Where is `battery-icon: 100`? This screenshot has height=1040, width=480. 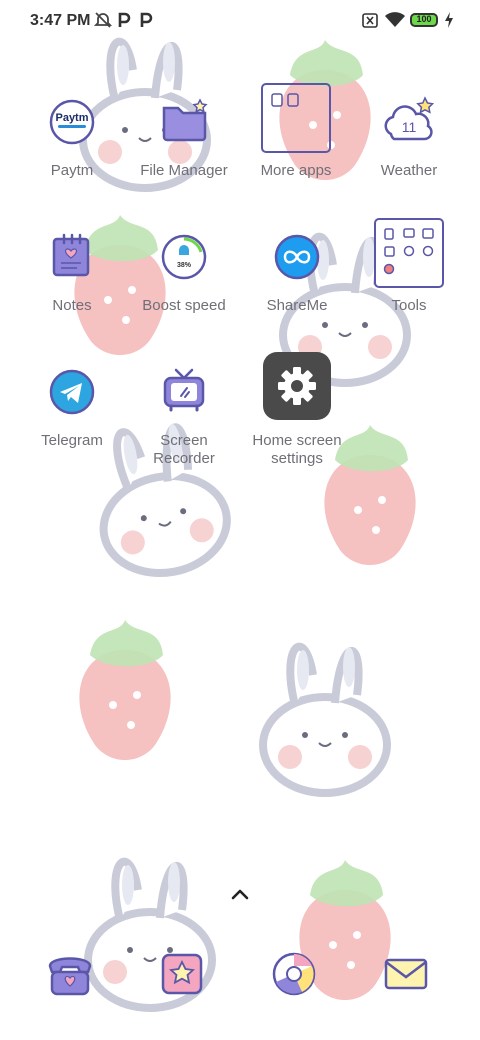 battery-icon: 100 is located at coordinates (424, 20).